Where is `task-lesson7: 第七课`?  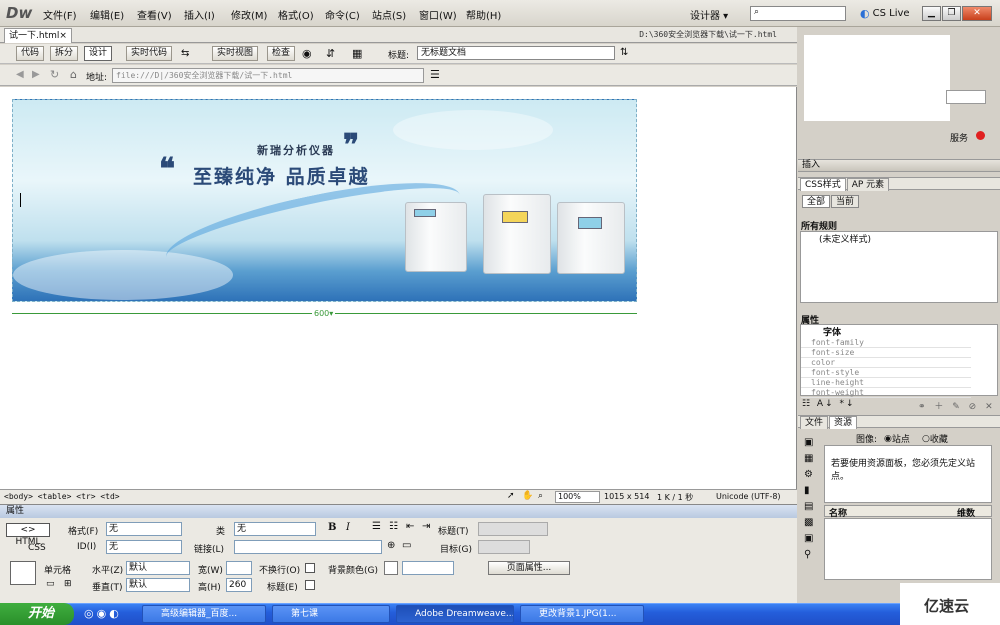 task-lesson7: 第七课 is located at coordinates (331, 614).